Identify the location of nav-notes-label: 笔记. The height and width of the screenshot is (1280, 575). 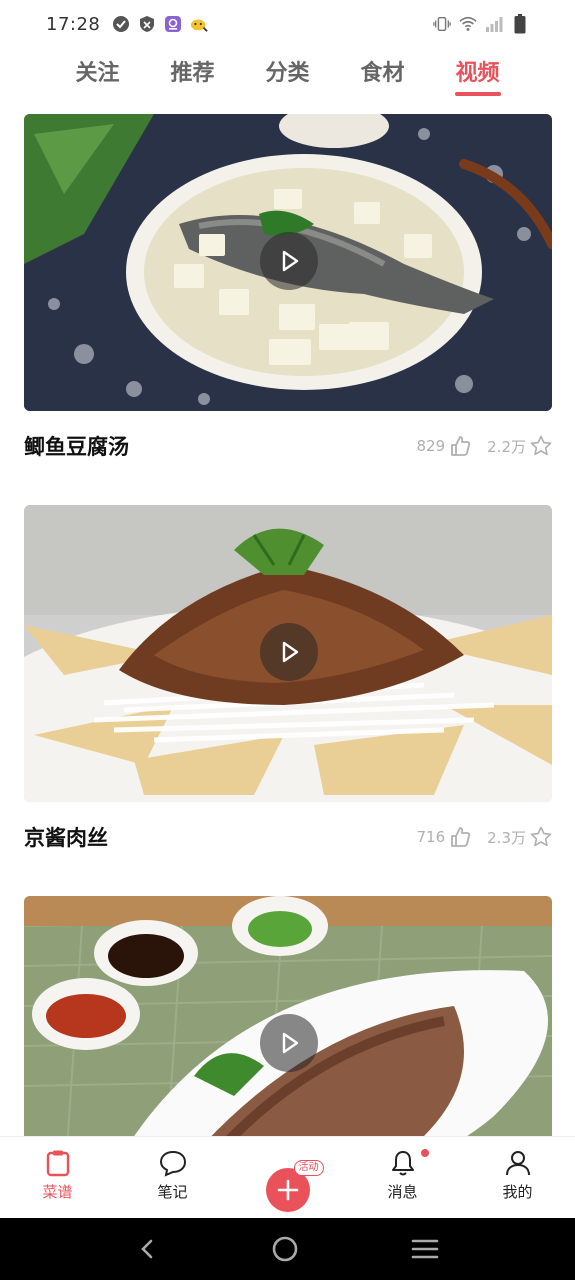
(172, 1192).